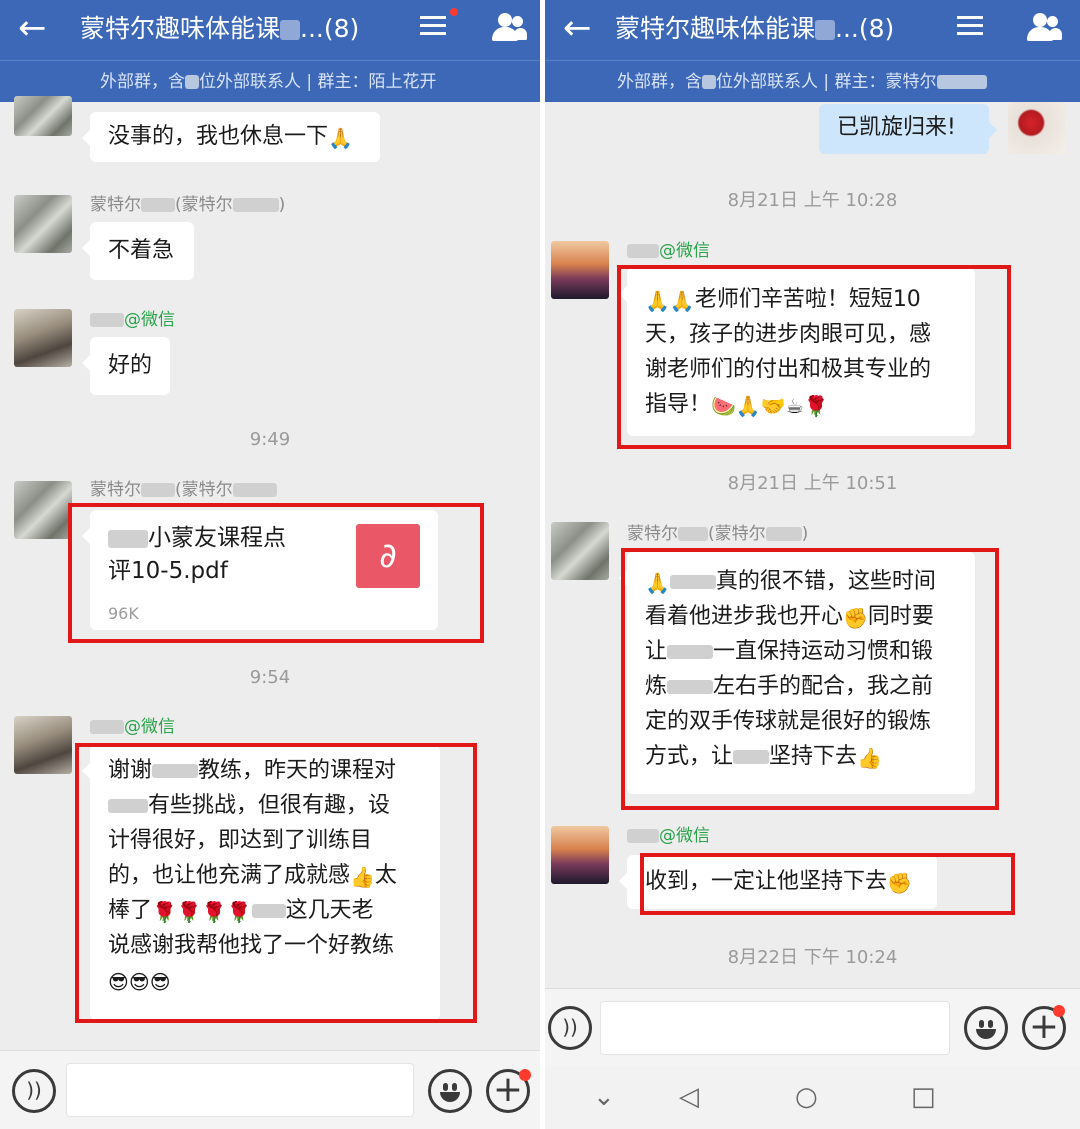  I want to click on nav-recent-icon: □, so click(923, 1097).